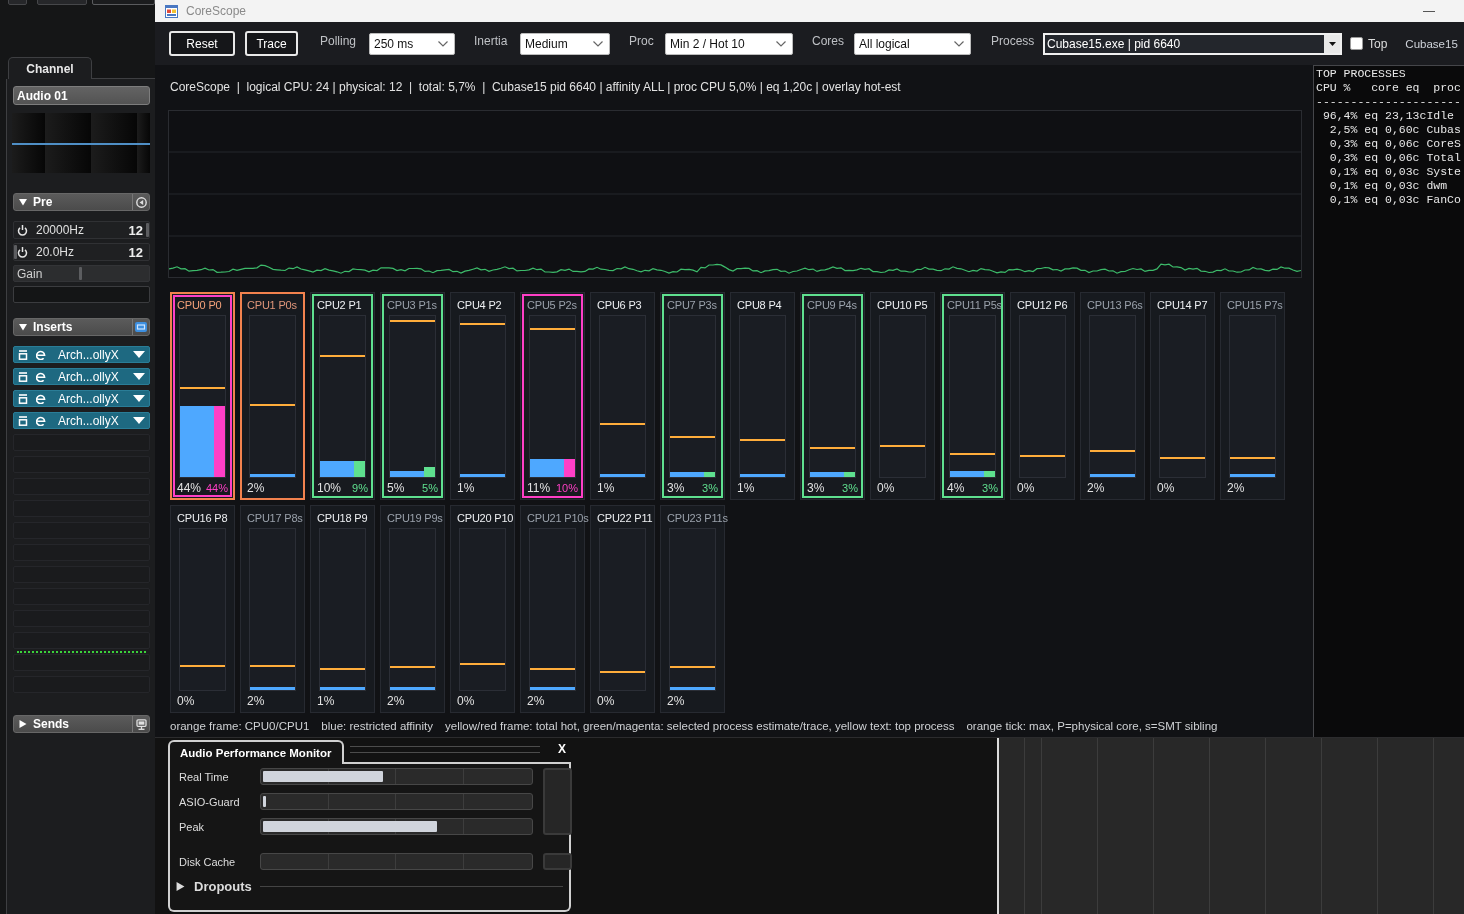 This screenshot has width=1464, height=914. What do you see at coordinates (562, 749) in the screenshot?
I see `close-button: X` at bounding box center [562, 749].